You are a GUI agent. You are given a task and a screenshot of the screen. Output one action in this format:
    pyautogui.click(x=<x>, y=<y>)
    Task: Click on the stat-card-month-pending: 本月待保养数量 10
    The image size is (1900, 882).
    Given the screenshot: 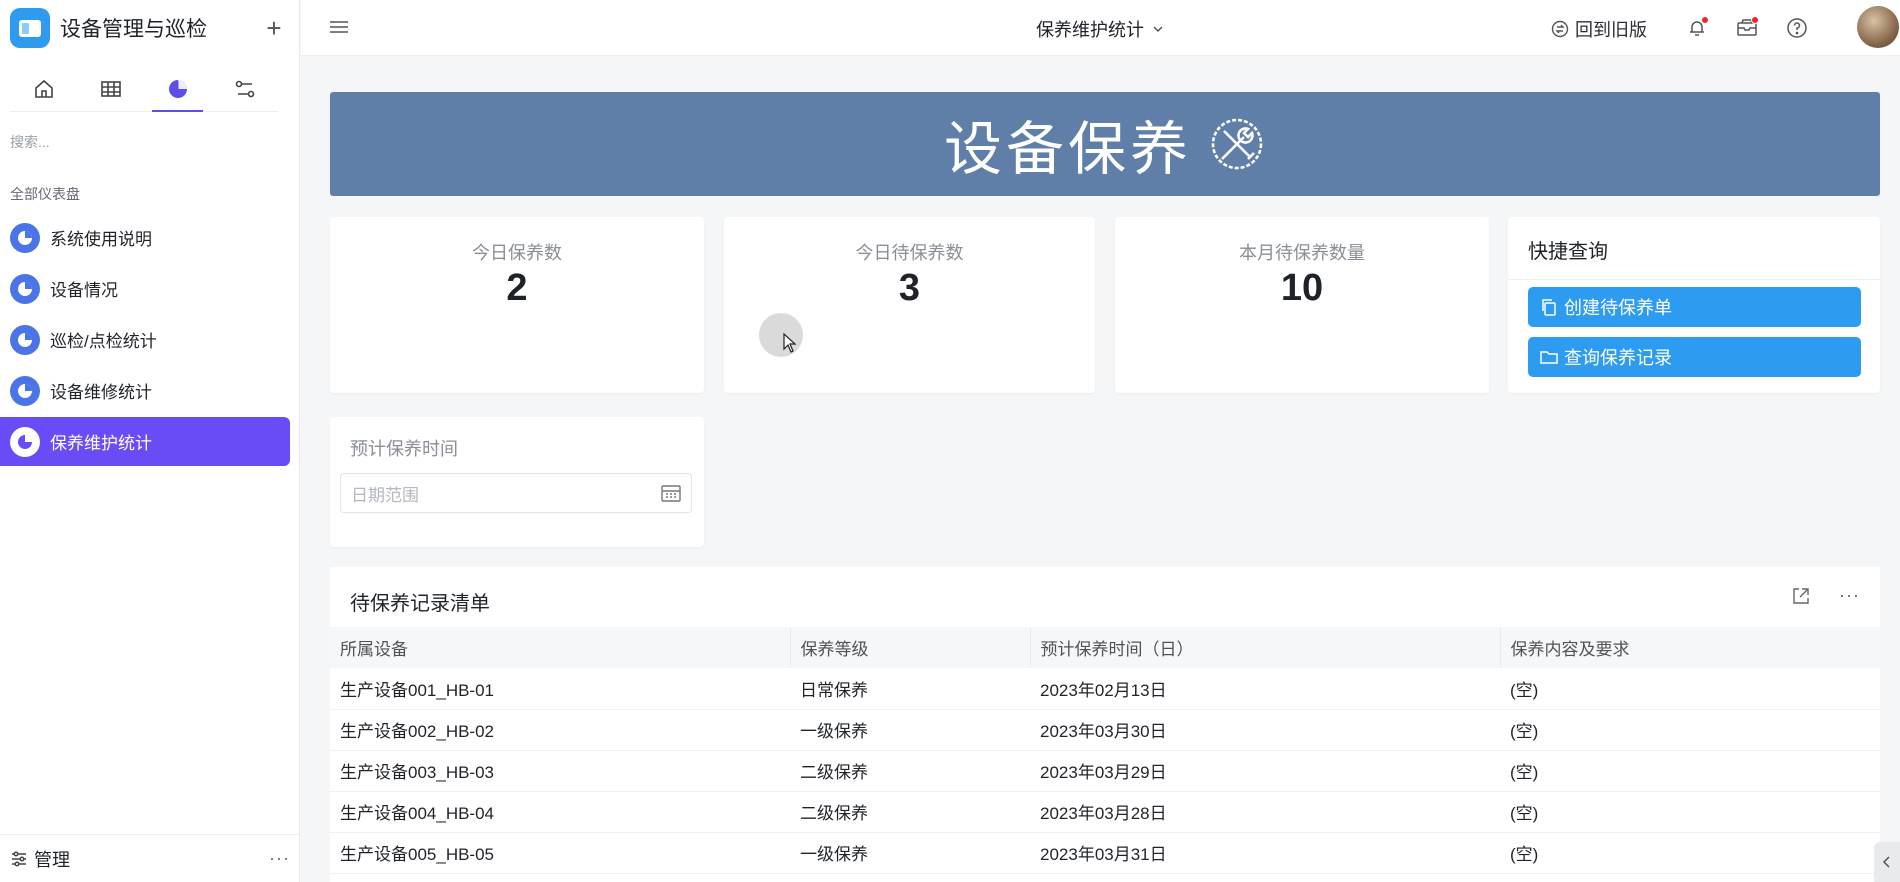 What is the action you would take?
    pyautogui.click(x=1302, y=305)
    